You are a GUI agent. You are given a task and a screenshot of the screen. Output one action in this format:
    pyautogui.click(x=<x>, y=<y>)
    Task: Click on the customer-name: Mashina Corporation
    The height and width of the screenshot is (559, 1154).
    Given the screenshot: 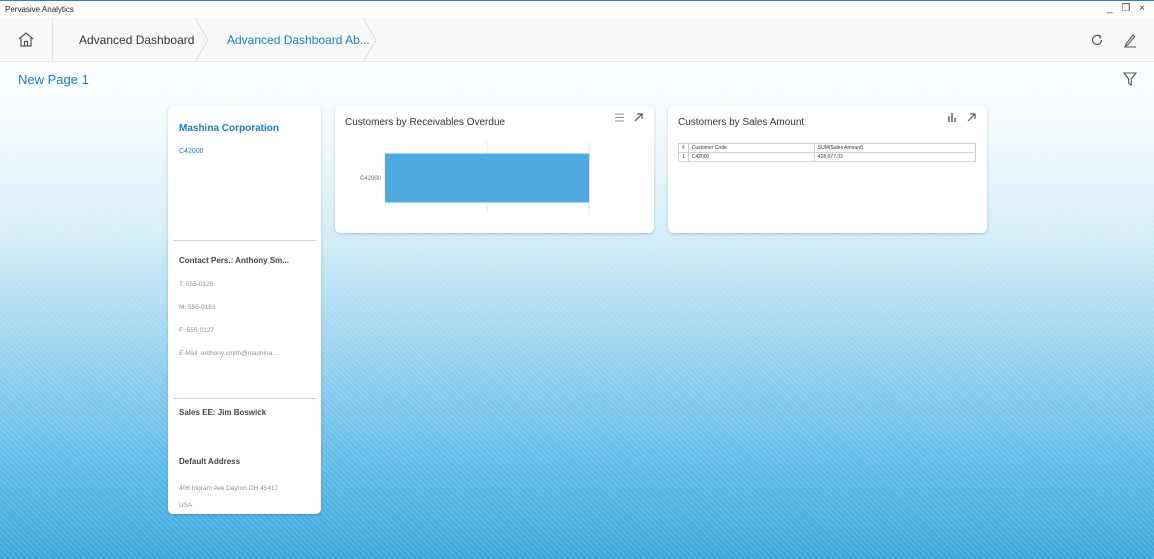 What is the action you would take?
    pyautogui.click(x=229, y=128)
    